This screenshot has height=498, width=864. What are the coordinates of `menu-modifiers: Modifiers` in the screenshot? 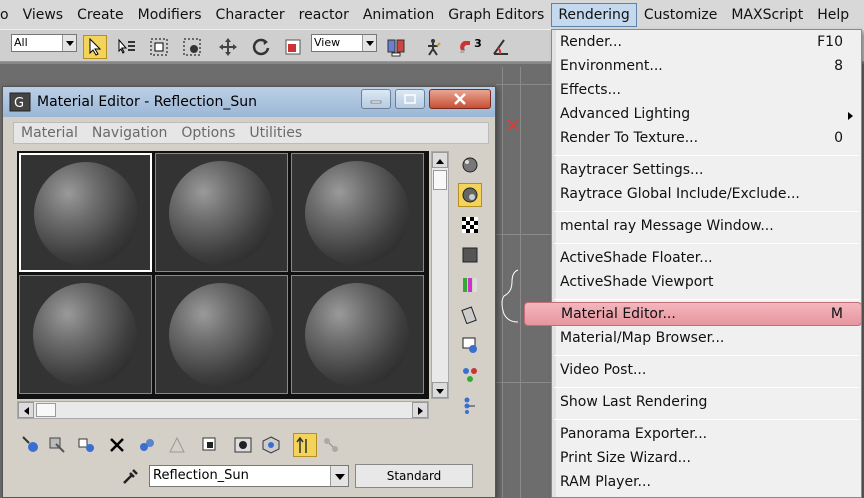 It's located at (170, 15).